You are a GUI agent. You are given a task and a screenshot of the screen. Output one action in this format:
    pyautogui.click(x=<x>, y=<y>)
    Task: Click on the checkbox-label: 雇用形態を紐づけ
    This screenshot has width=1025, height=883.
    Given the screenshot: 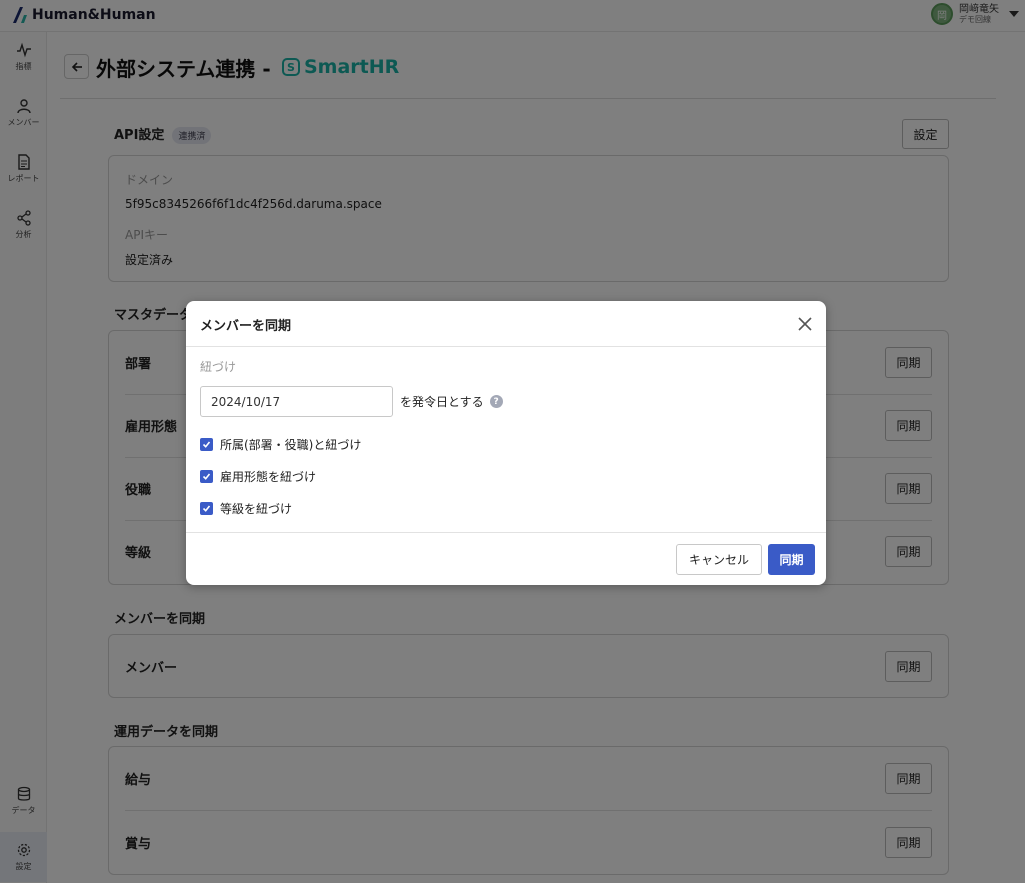 What is the action you would take?
    pyautogui.click(x=268, y=477)
    